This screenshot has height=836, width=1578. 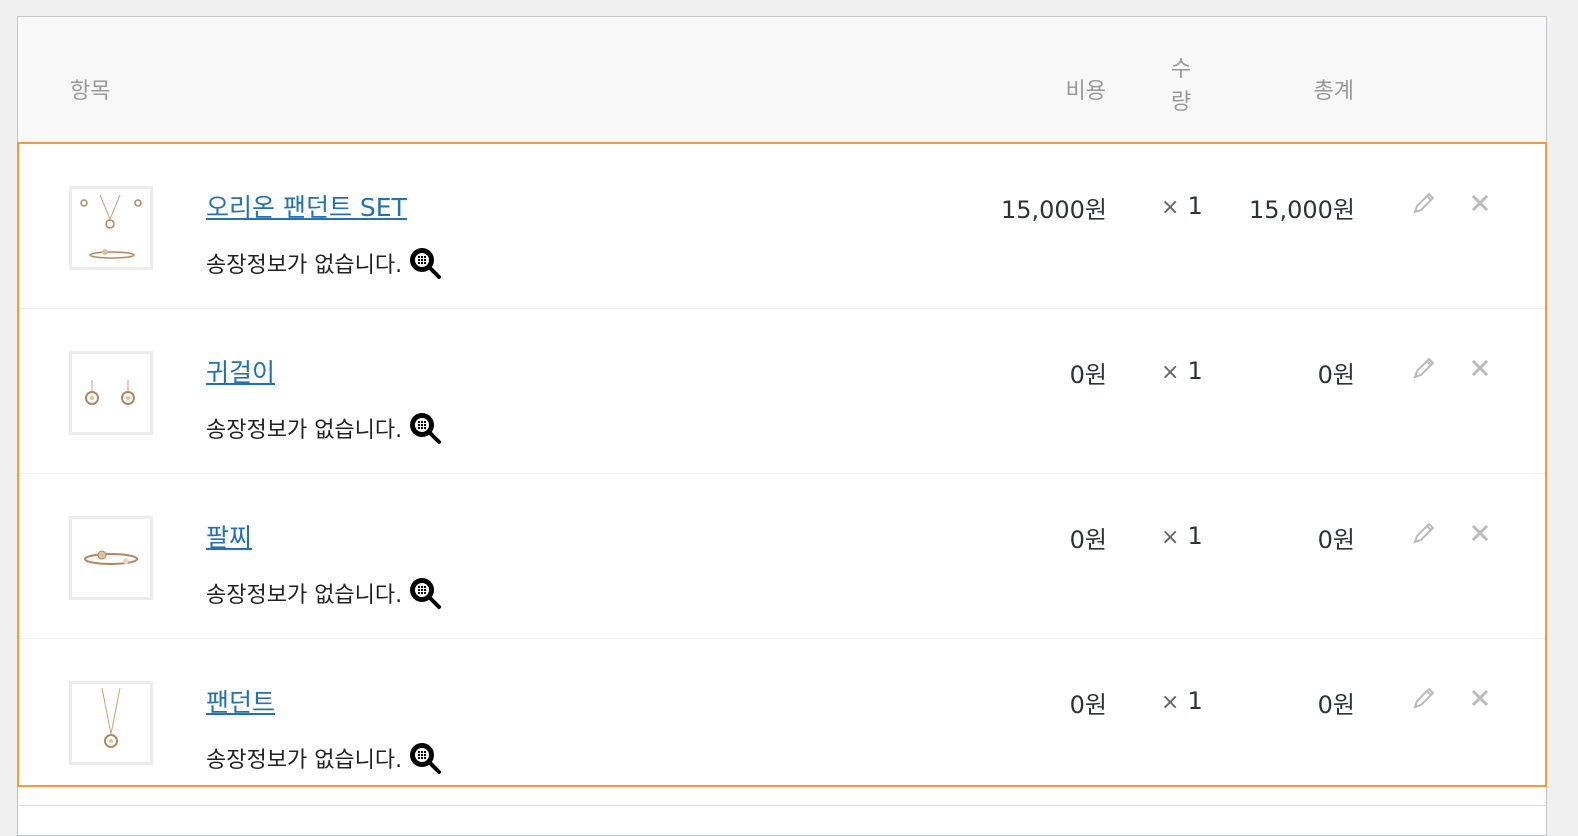 What do you see at coordinates (111, 717) in the screenshot?
I see `pendant-image` at bounding box center [111, 717].